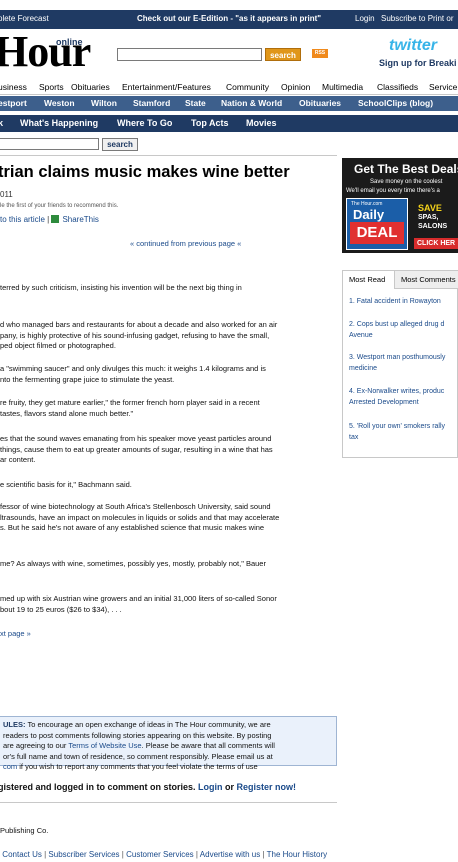 This screenshot has width=458, height=862. What do you see at coordinates (210, 123) in the screenshot?
I see `nav-ent-top-acts: Top Acts` at bounding box center [210, 123].